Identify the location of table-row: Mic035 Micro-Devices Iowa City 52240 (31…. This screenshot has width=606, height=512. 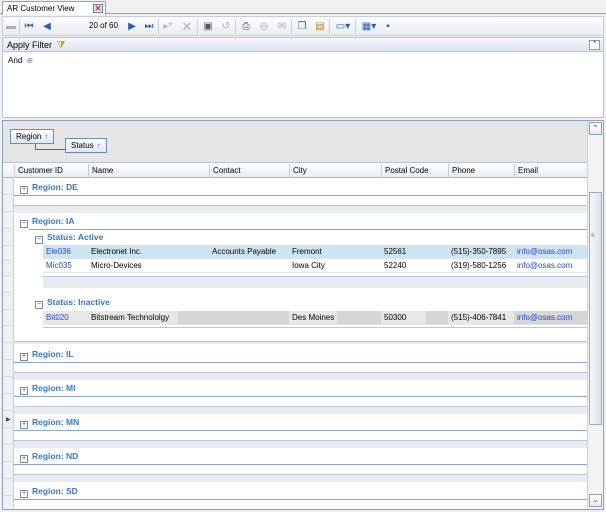
(315, 266).